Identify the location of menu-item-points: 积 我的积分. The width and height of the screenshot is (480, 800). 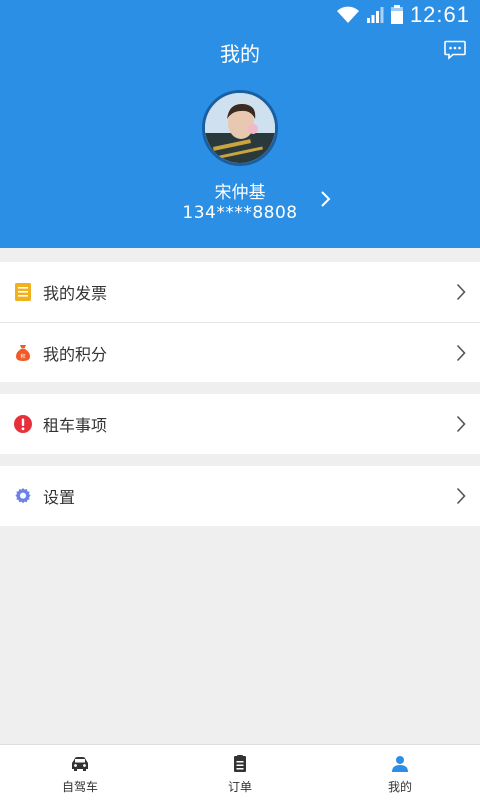
(240, 352).